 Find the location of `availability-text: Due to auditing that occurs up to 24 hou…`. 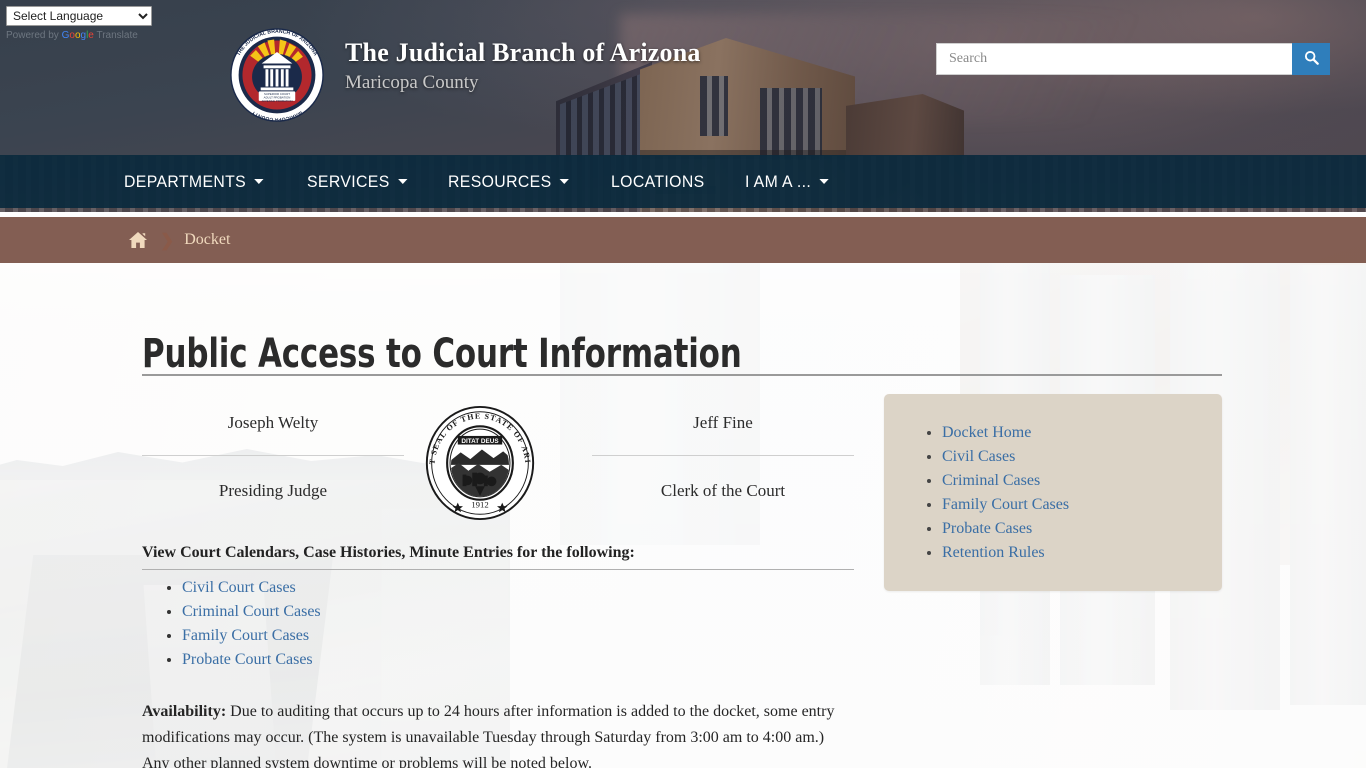

availability-text: Due to auditing that occurs up to 24 hou… is located at coordinates (488, 735).